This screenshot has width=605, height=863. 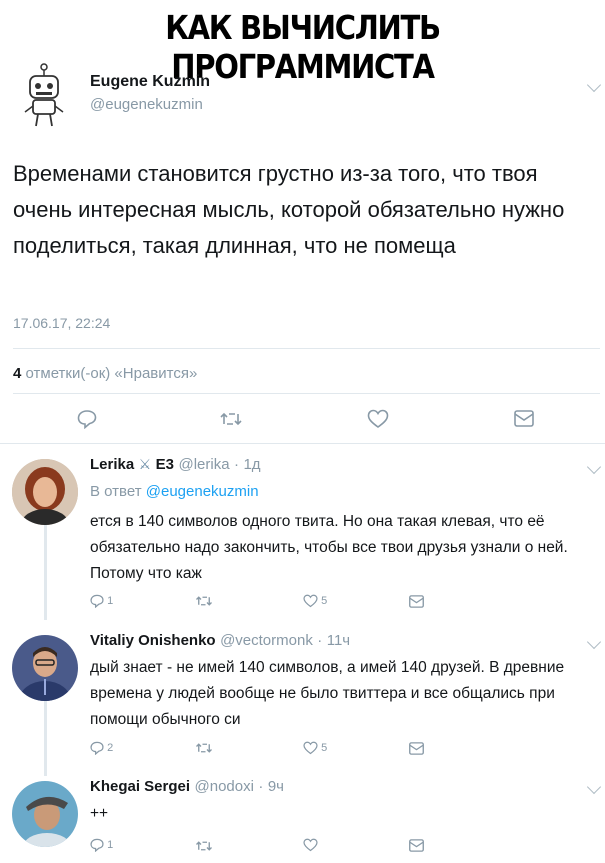 I want to click on likes-summary: 4 отметки(-ок) «Нравится», so click(x=105, y=373).